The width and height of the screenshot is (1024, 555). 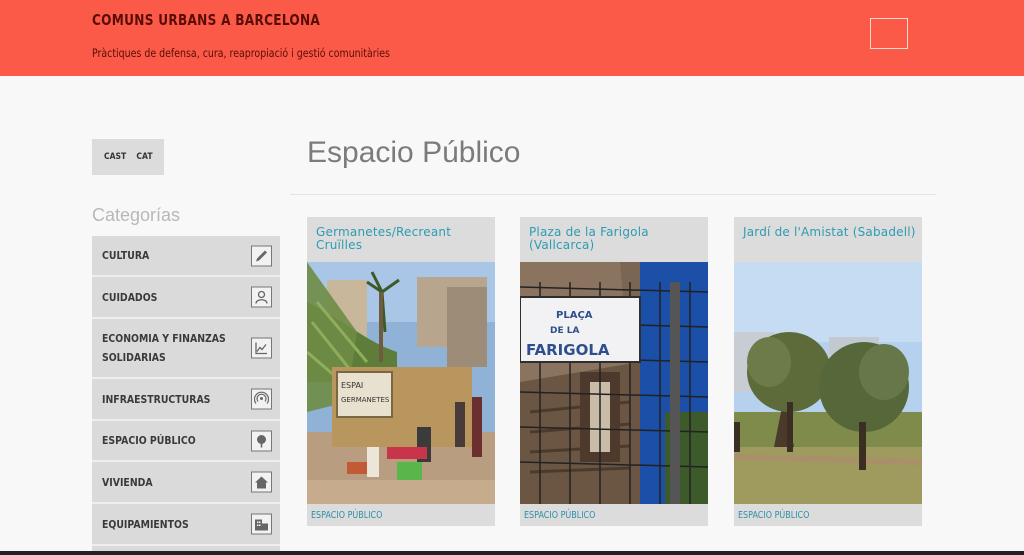 What do you see at coordinates (115, 157) in the screenshot?
I see `lang-cast-link: CAST` at bounding box center [115, 157].